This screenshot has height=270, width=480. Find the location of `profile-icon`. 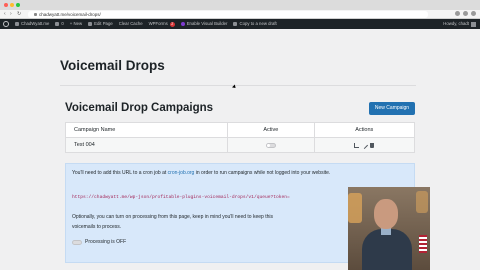

profile-icon is located at coordinates (473, 13).